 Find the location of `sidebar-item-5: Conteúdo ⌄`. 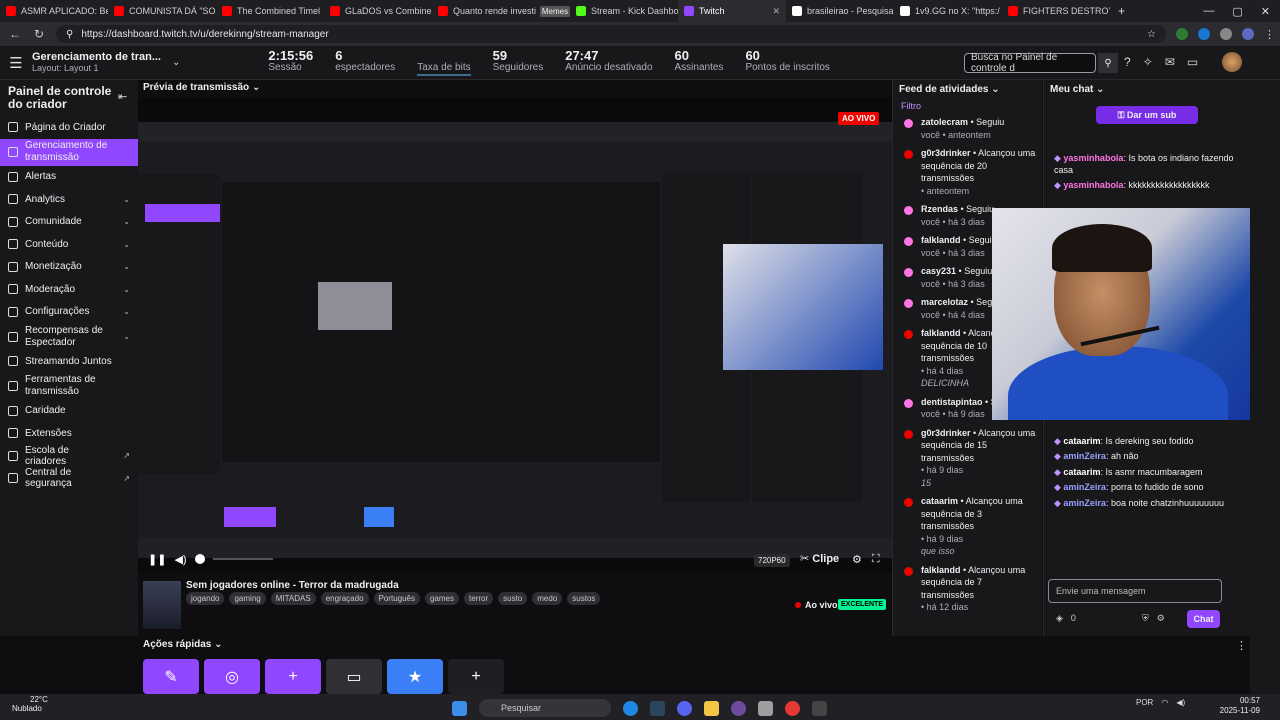

sidebar-item-5: Conteúdo ⌄ is located at coordinates (69, 244).